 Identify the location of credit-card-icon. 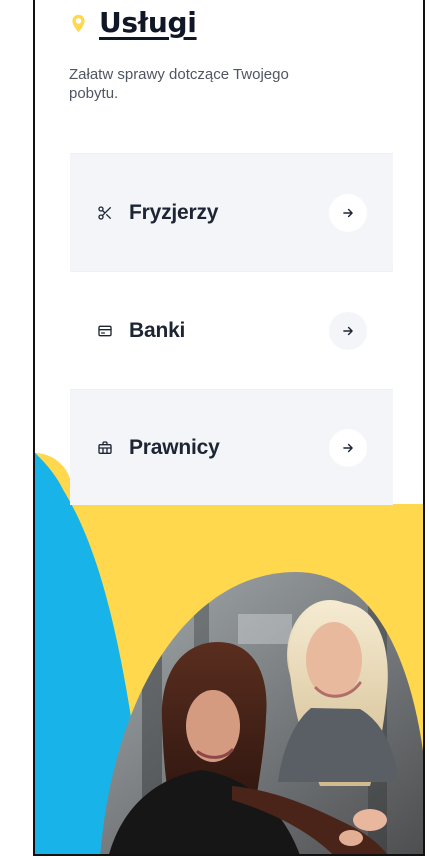
(105, 330).